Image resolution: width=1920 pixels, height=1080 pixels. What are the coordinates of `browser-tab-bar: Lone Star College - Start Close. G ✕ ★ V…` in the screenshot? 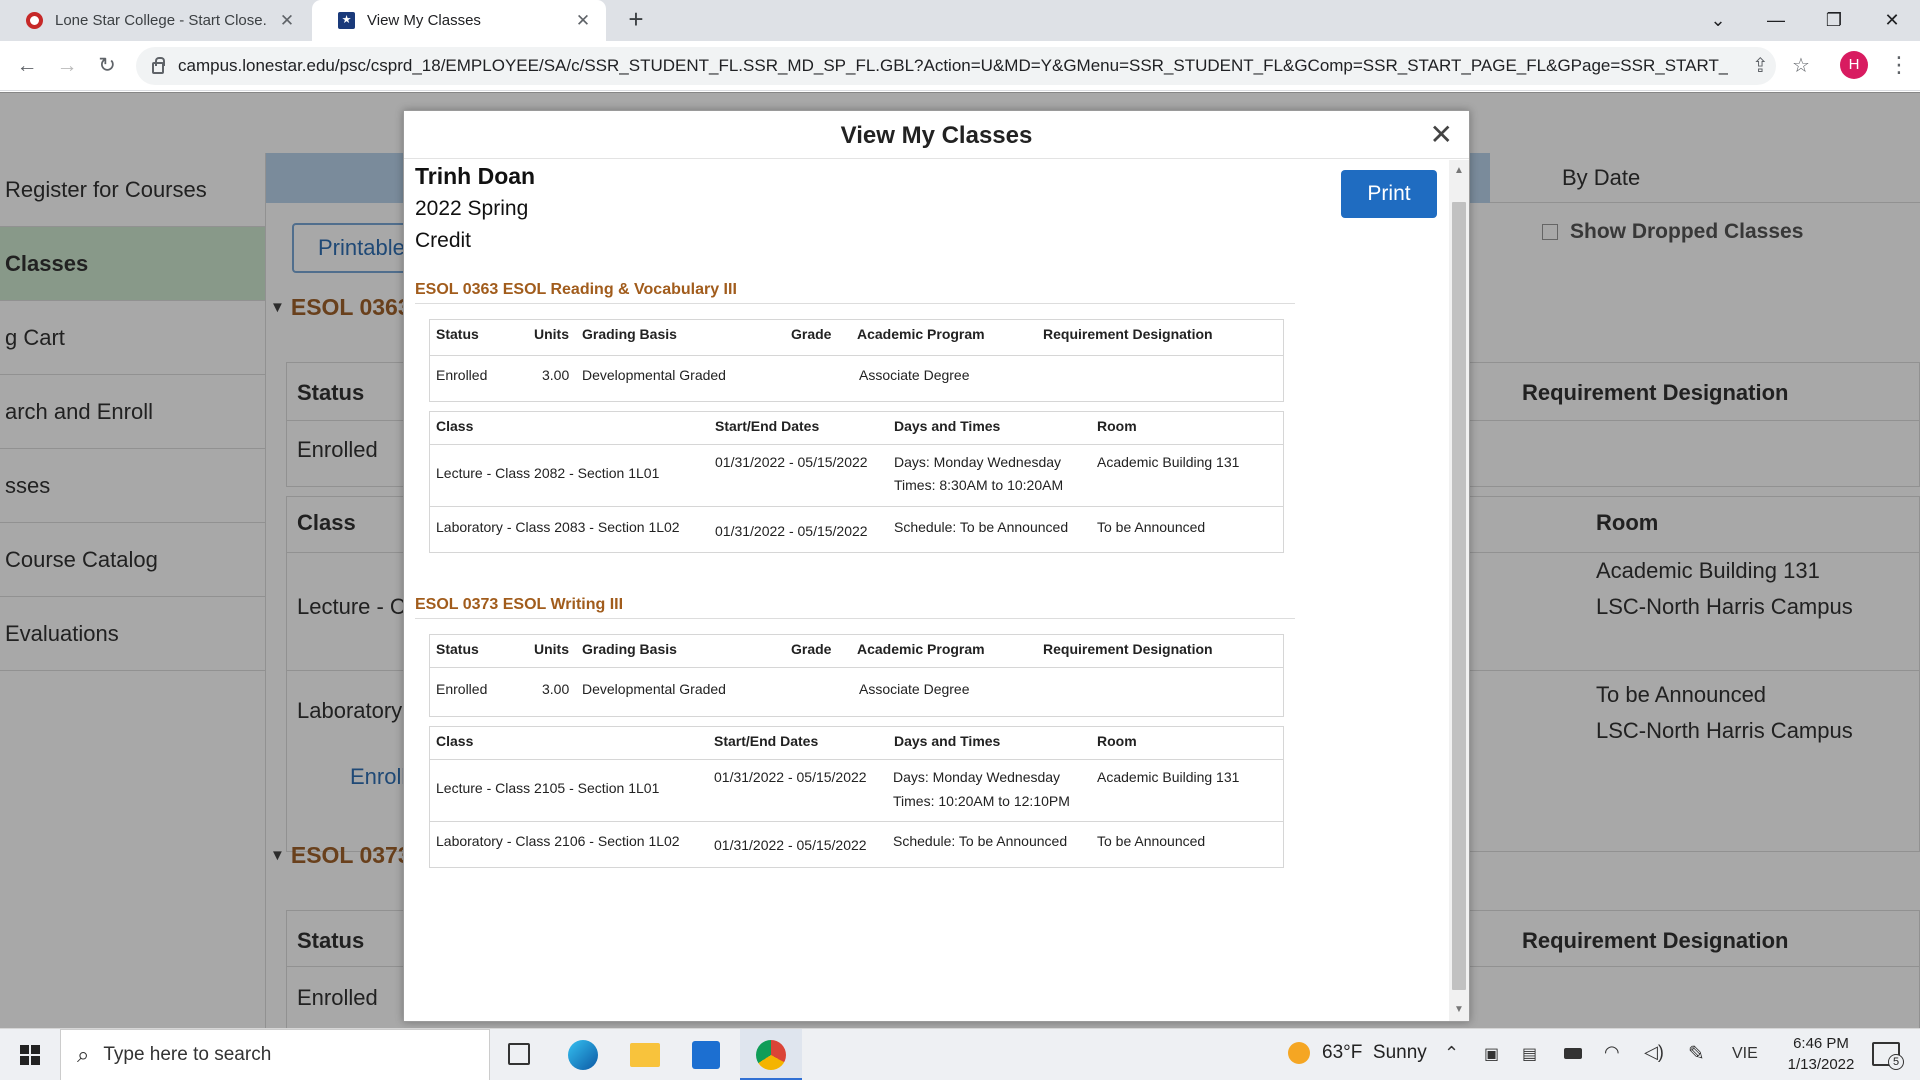 It's located at (960, 20).